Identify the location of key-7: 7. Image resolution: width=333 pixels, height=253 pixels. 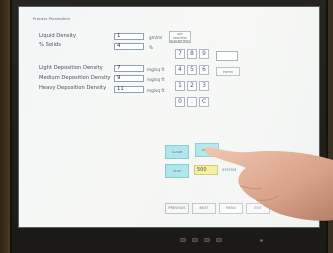
(180, 54).